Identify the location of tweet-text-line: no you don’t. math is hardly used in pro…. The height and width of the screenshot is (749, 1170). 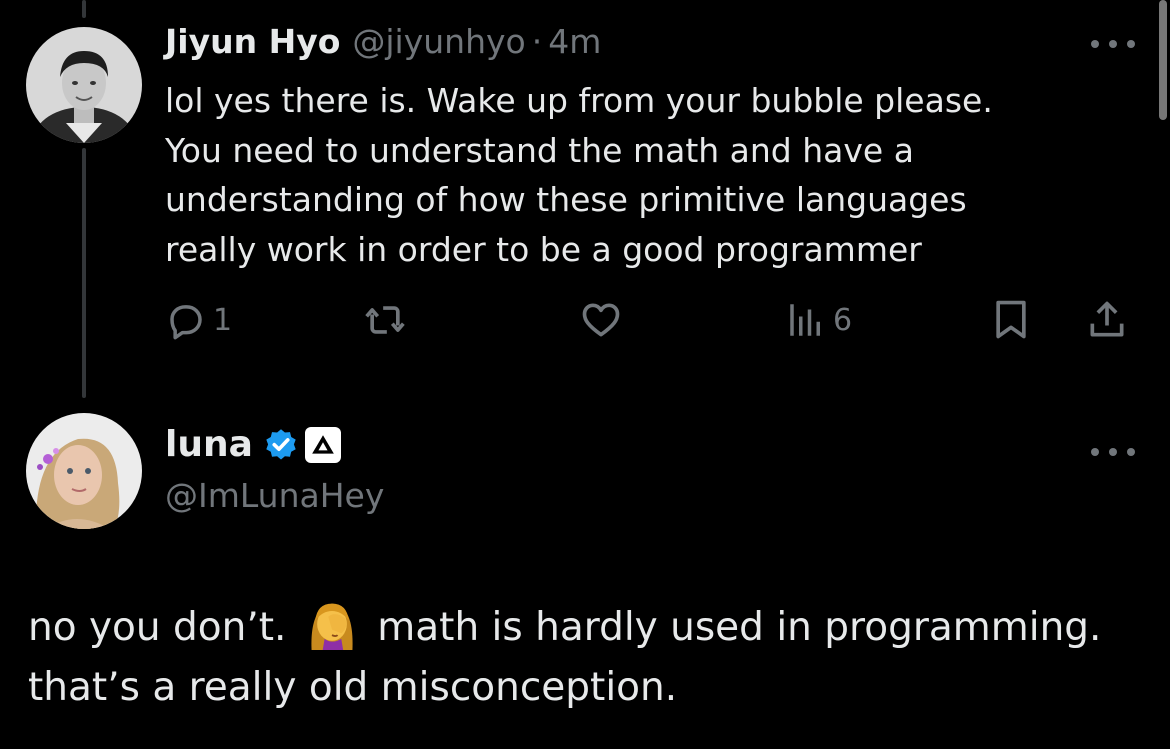
(583, 628).